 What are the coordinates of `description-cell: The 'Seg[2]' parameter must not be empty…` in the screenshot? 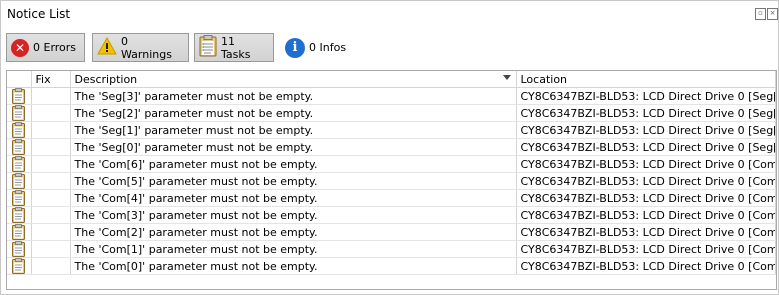 It's located at (293, 113).